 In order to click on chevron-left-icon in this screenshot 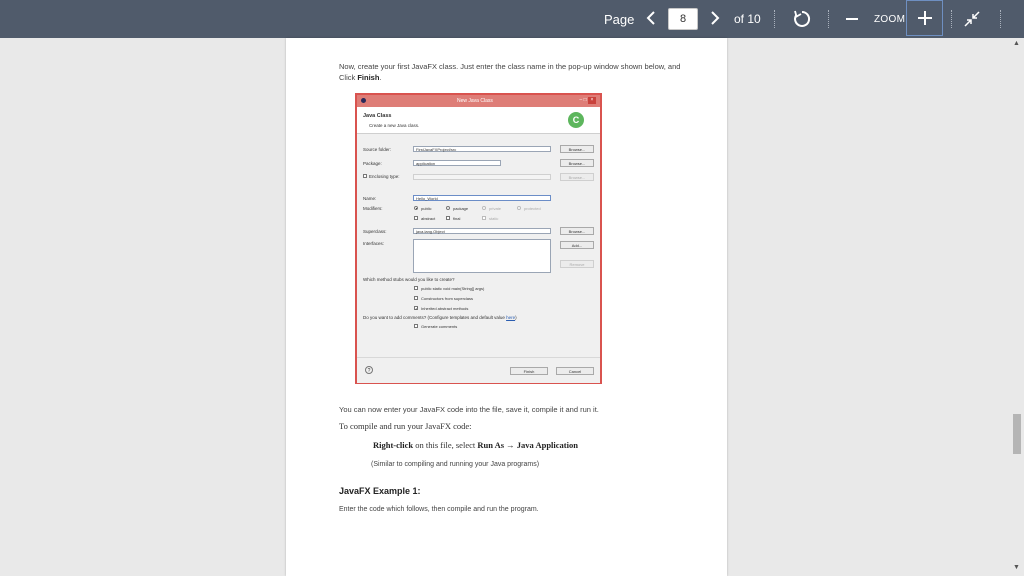, I will do `click(650, 18)`.